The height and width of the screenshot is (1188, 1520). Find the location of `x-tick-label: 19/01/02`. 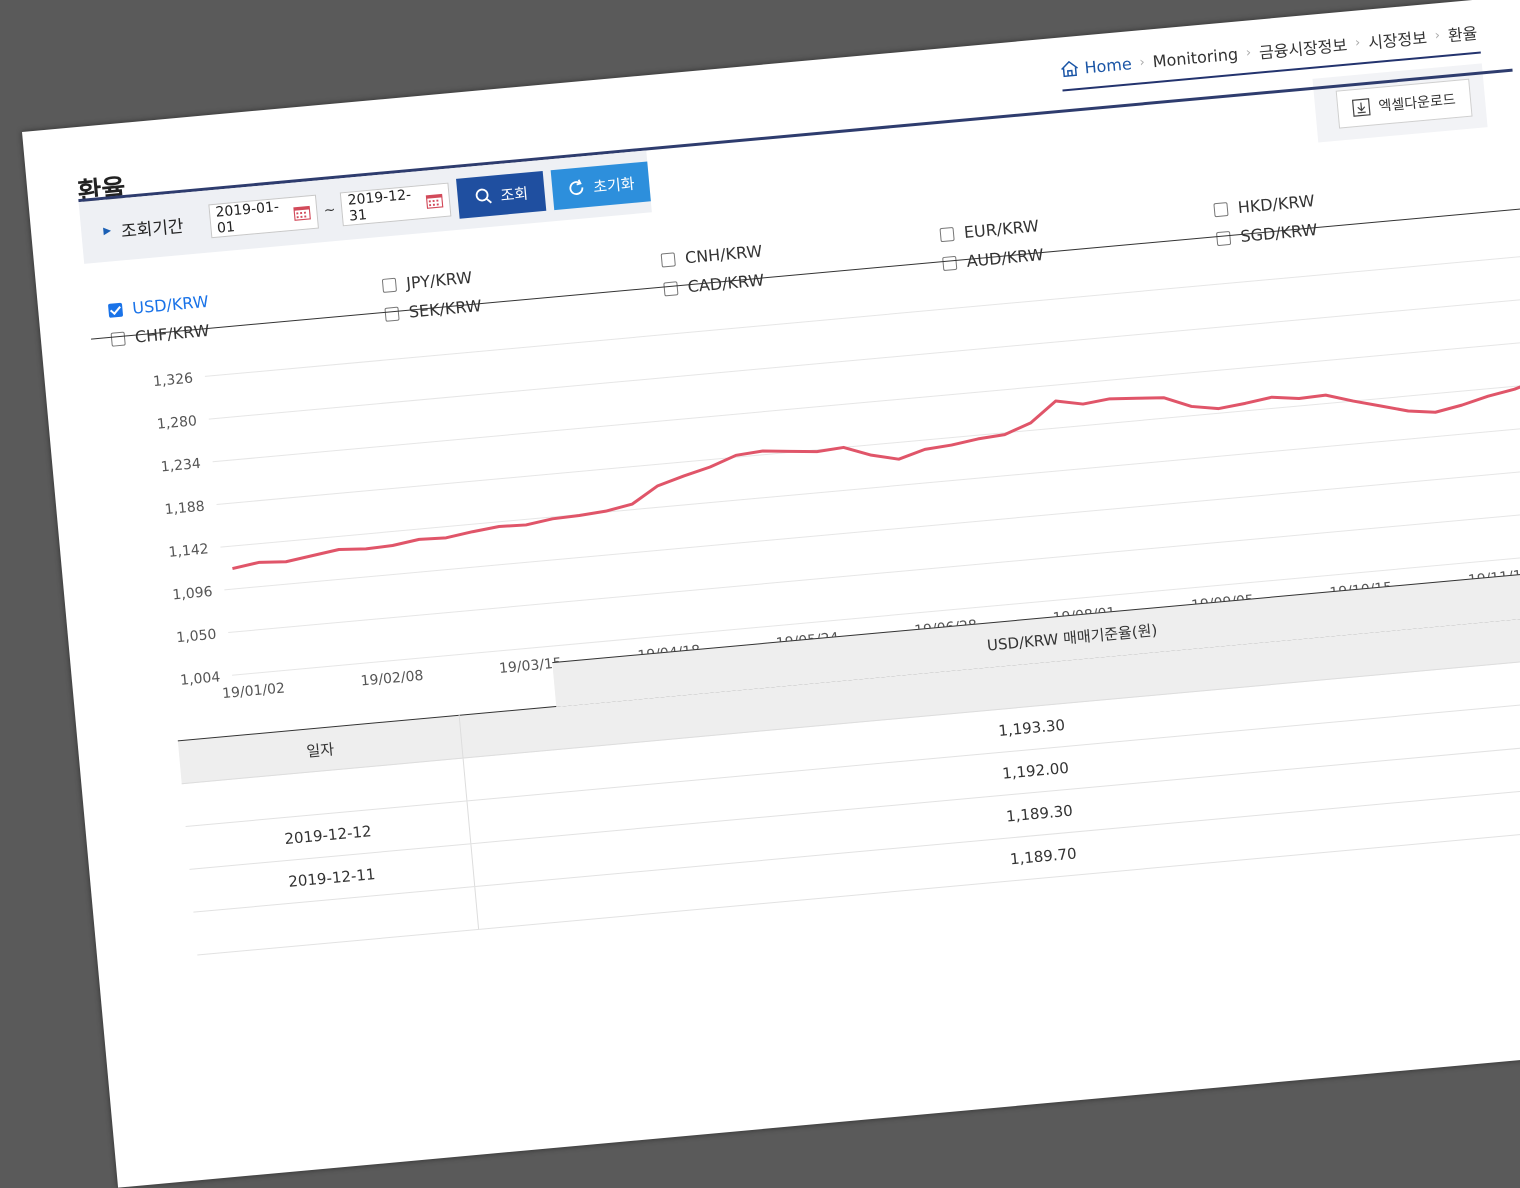

x-tick-label: 19/01/02 is located at coordinates (254, 691).